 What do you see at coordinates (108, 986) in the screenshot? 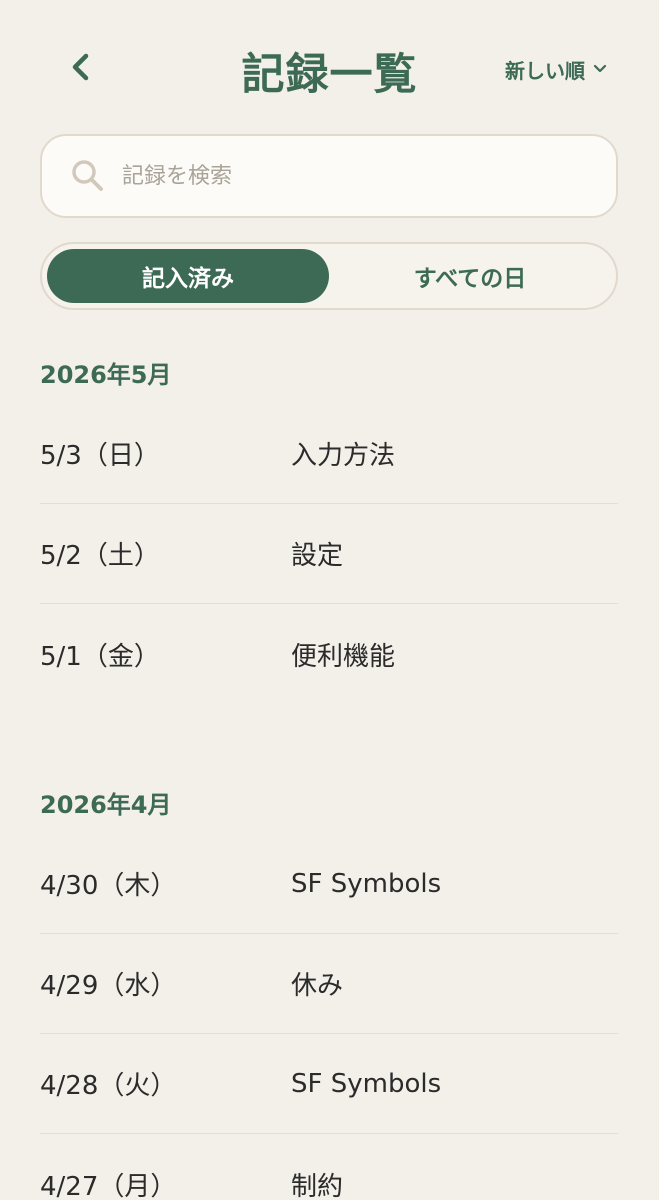
I see `entry-date: 4/29（水）` at bounding box center [108, 986].